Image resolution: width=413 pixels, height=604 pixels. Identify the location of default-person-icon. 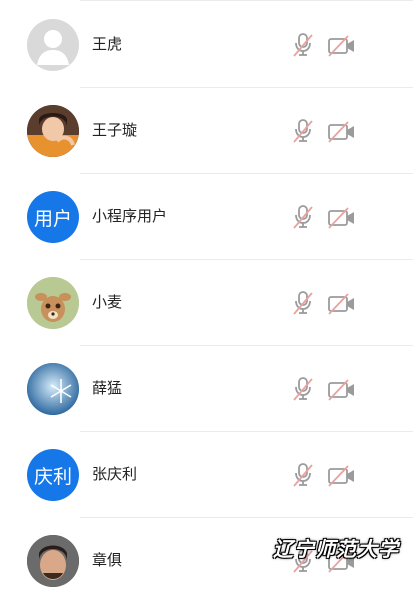
(53, 47).